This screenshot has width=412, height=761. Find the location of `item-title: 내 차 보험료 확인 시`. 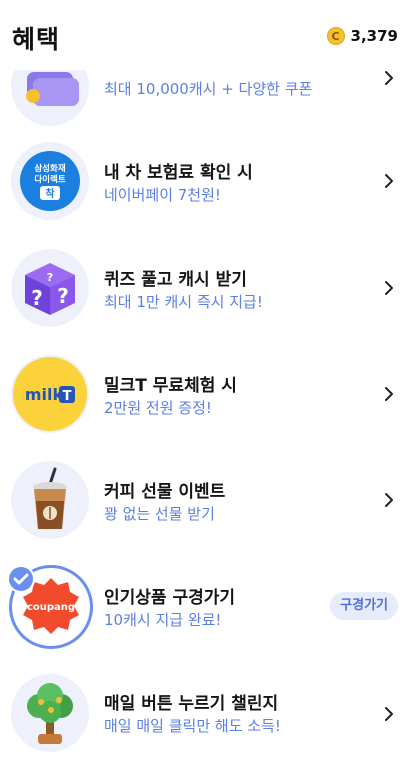

item-title: 내 차 보험료 확인 시 is located at coordinates (178, 173).